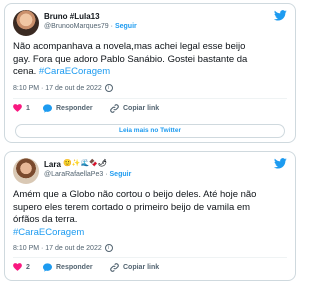 This screenshot has width=320, height=285. I want to click on name-emojis: 🙂✨🌊🍫🌶, so click(85, 163).